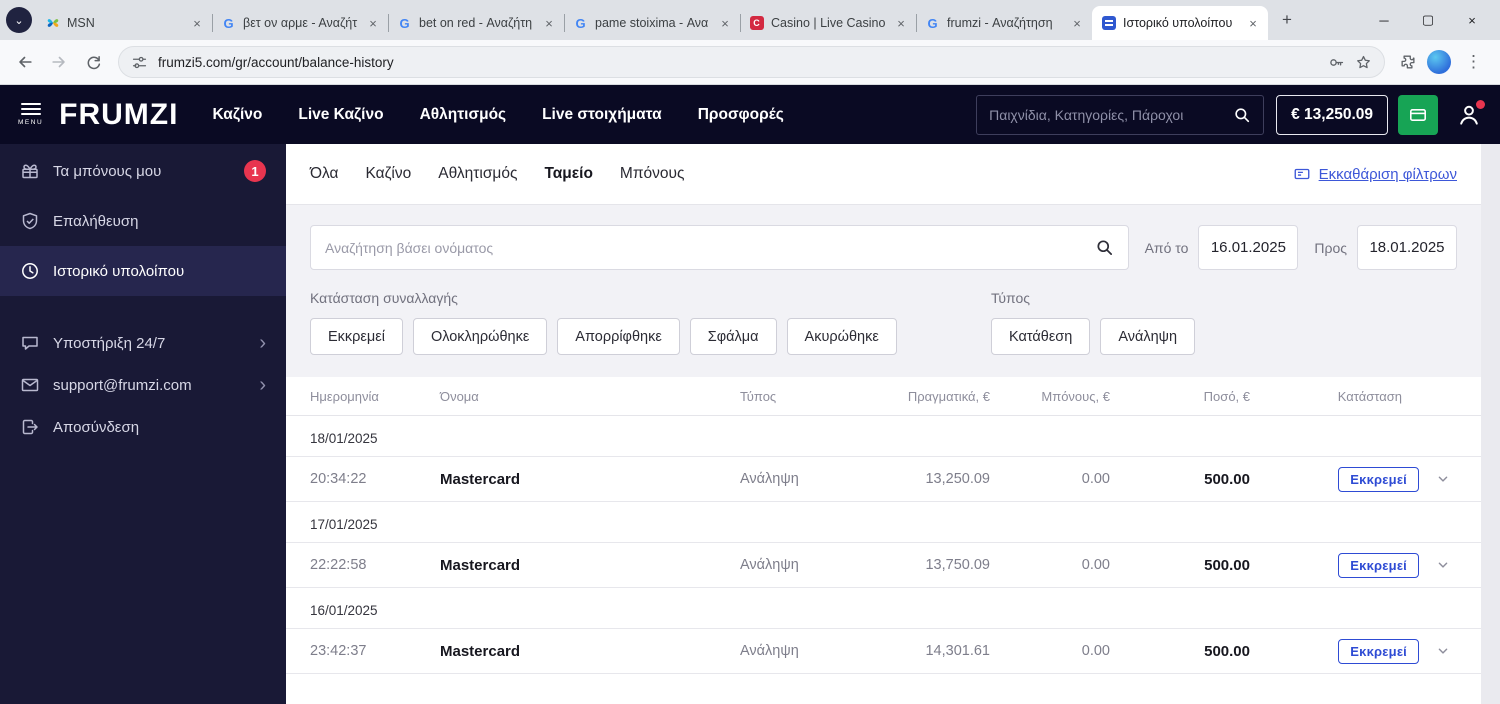  I want to click on reload-icon, so click(93, 62).